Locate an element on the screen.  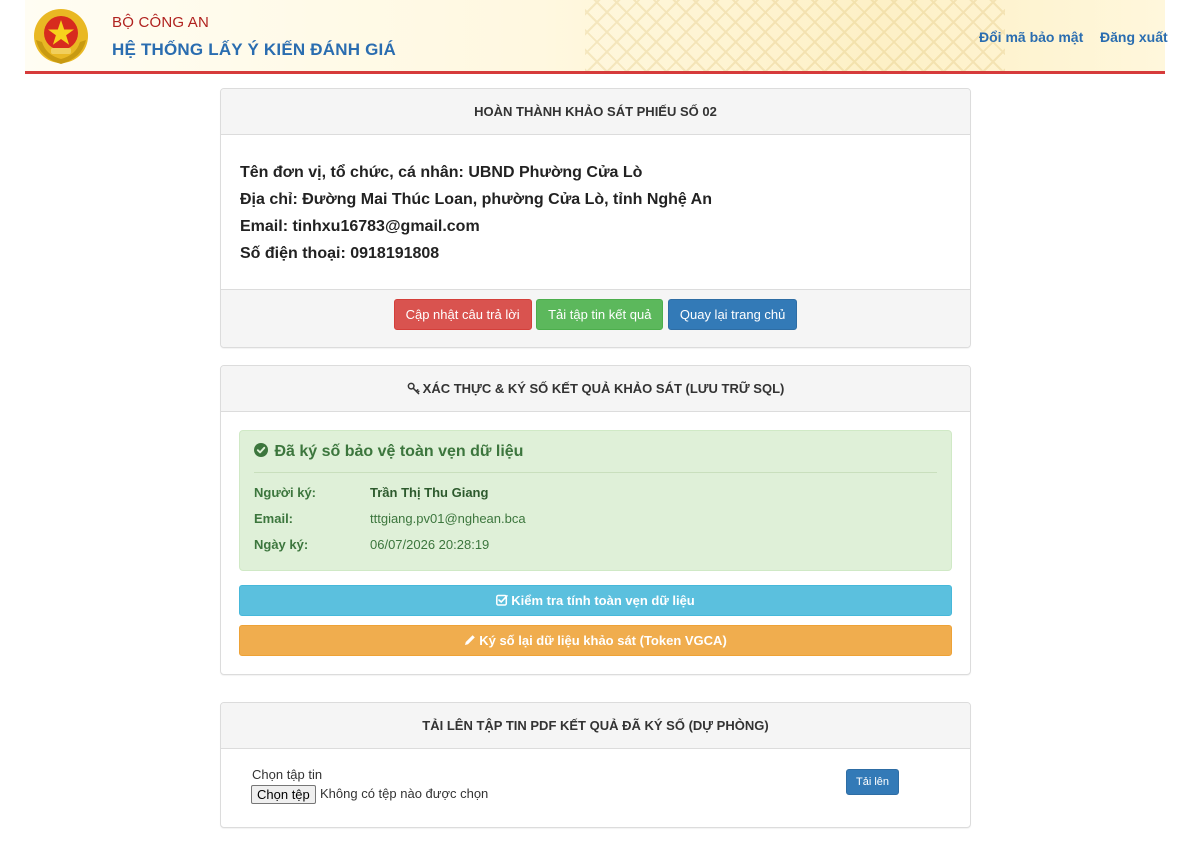
file-label: Chọn tập tin is located at coordinates (287, 774).